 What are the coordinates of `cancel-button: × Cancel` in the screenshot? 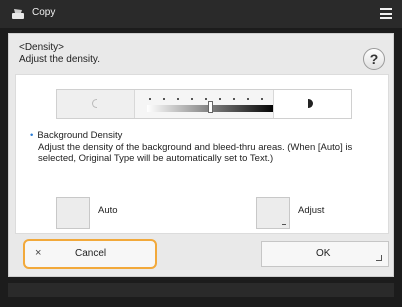 It's located at (90, 254).